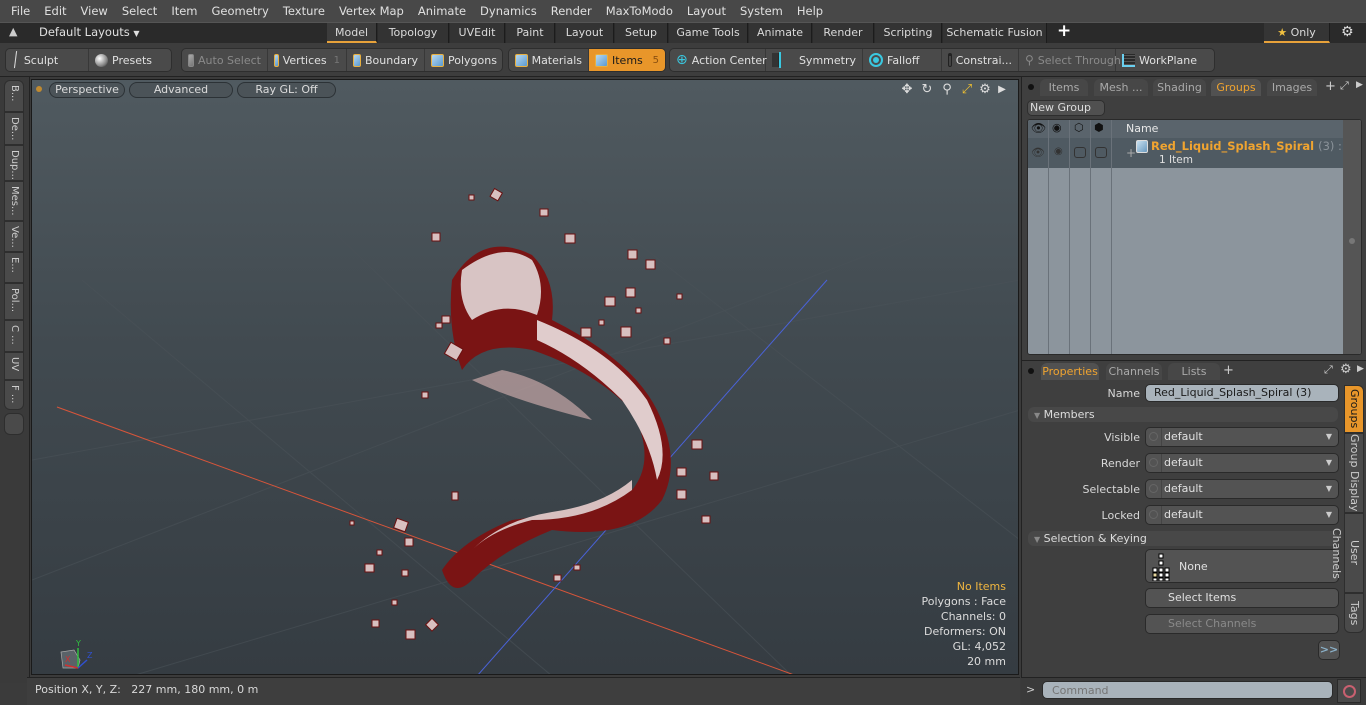  I want to click on gear-icon: ⚙, so click(1347, 32).